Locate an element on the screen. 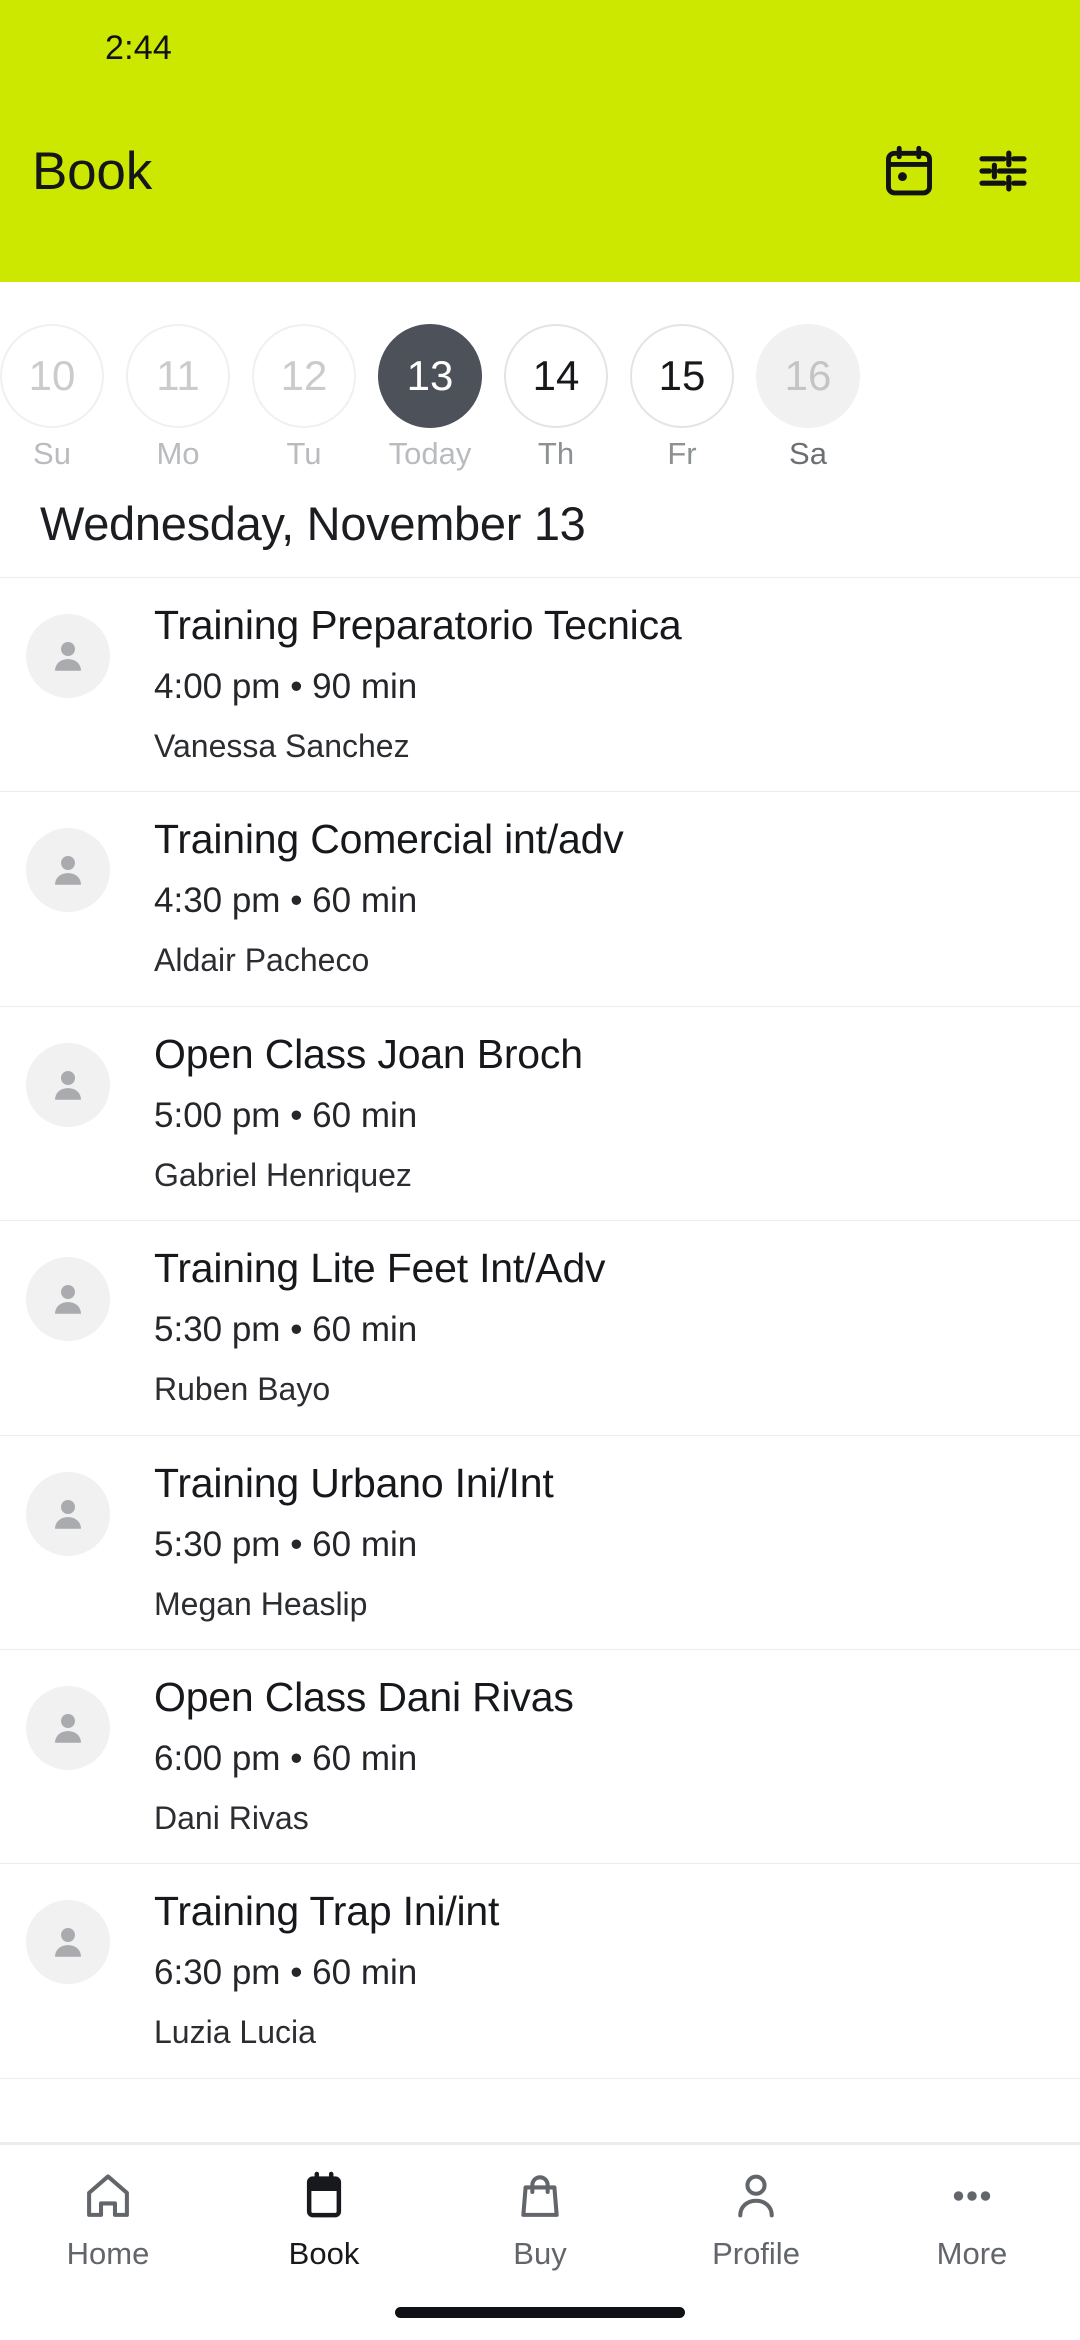 This screenshot has height=2340, width=1080. class-meta: 6:30 pm • 60 min is located at coordinates (286, 1973).